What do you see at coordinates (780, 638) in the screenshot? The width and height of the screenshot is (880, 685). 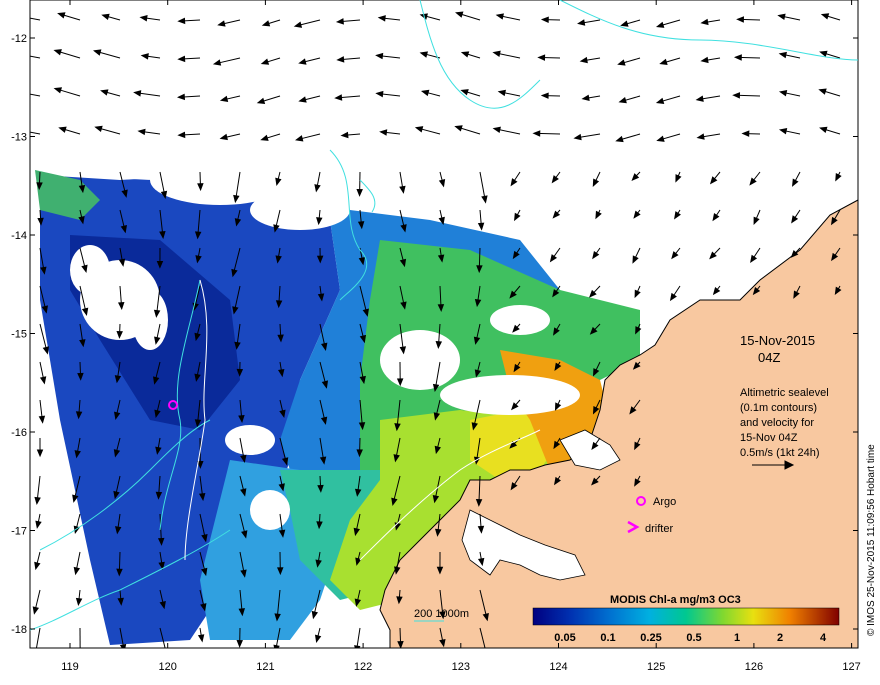 I see `colorbar-tick-label: 2` at bounding box center [780, 638].